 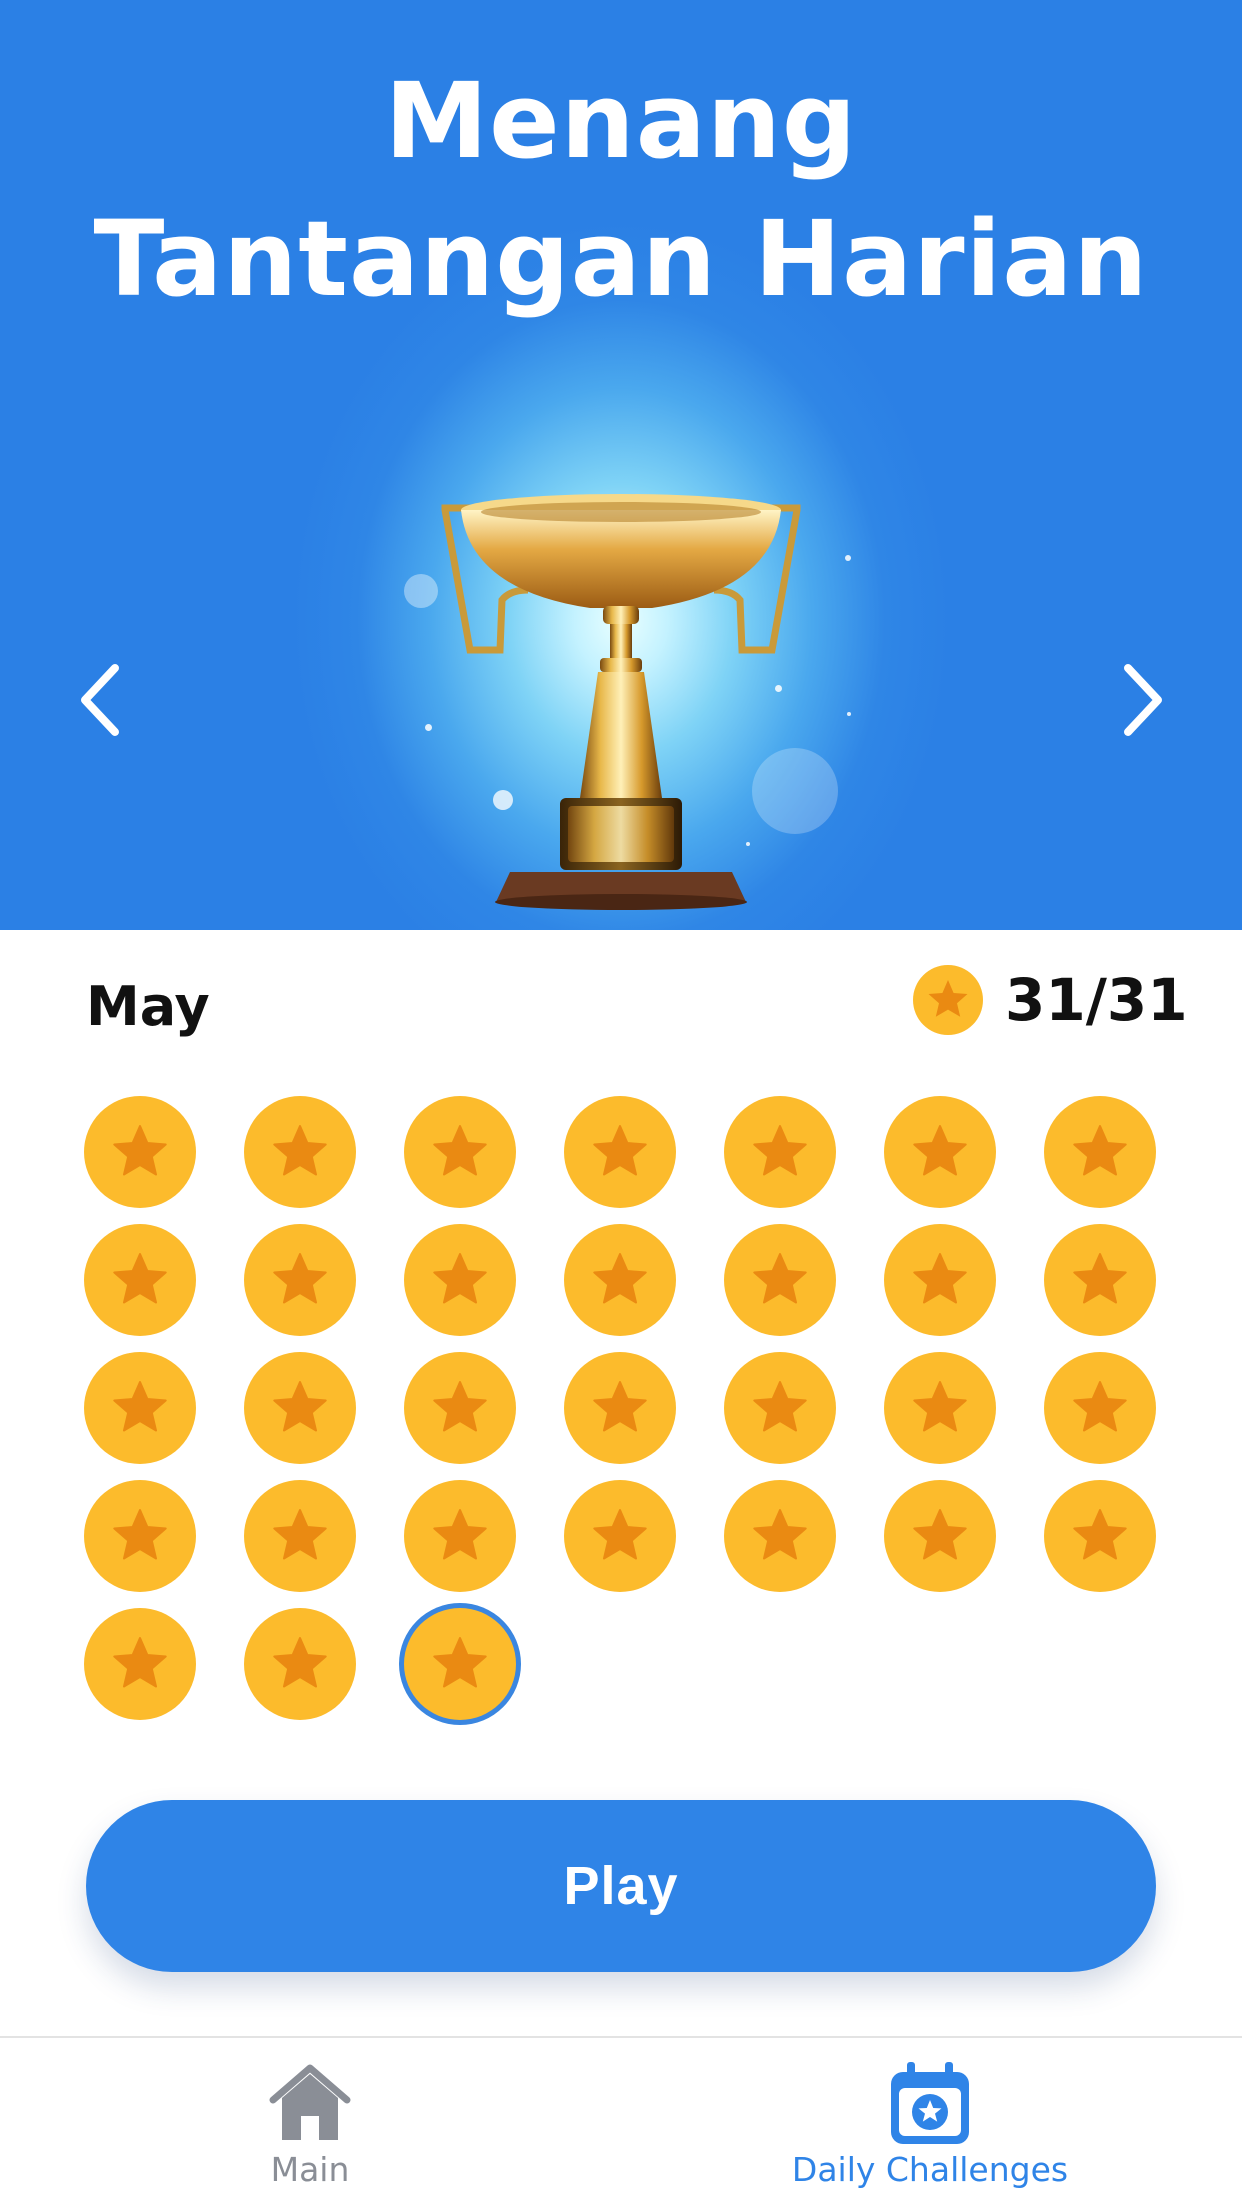 What do you see at coordinates (621, 702) in the screenshot?
I see `trophy-icon` at bounding box center [621, 702].